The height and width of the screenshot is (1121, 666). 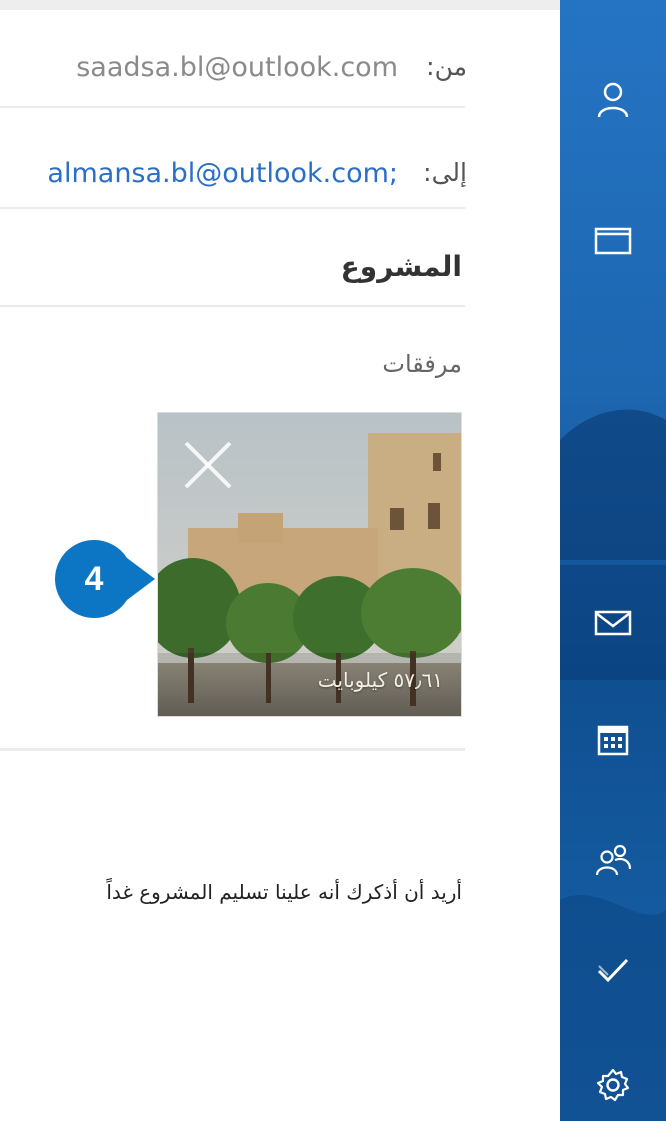 I want to click on sidebar-item-folders, so click(x=613, y=240).